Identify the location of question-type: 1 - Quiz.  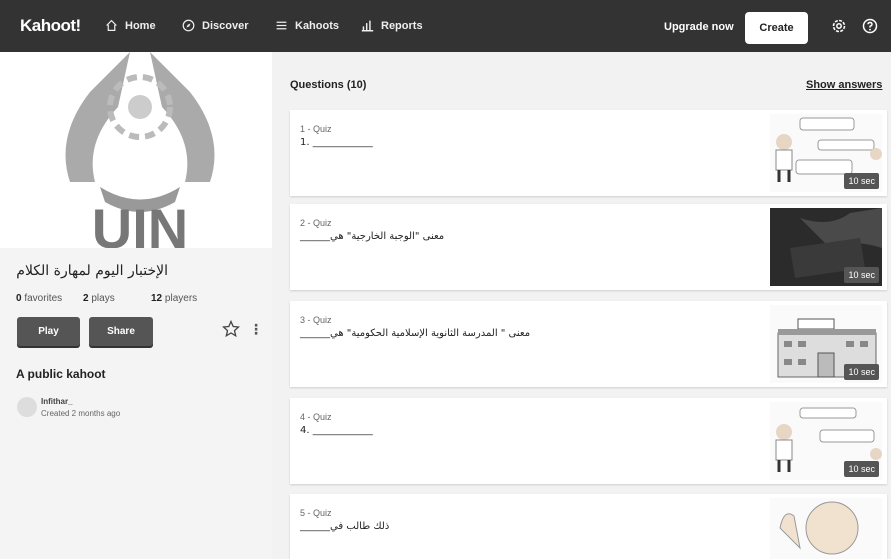
(316, 129).